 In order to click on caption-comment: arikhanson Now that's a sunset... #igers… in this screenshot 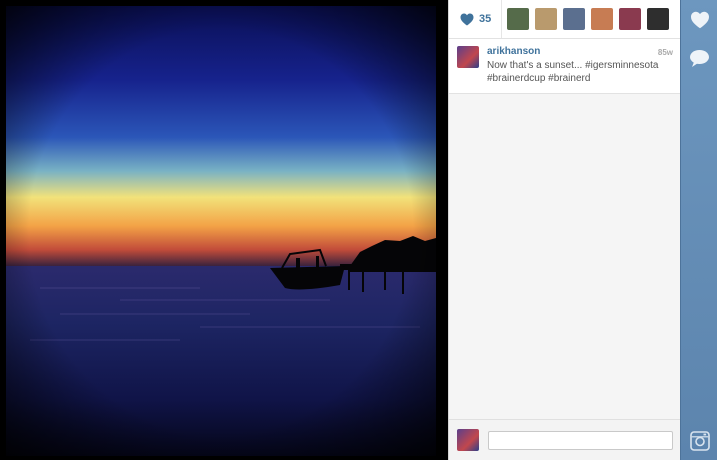, I will do `click(564, 66)`.